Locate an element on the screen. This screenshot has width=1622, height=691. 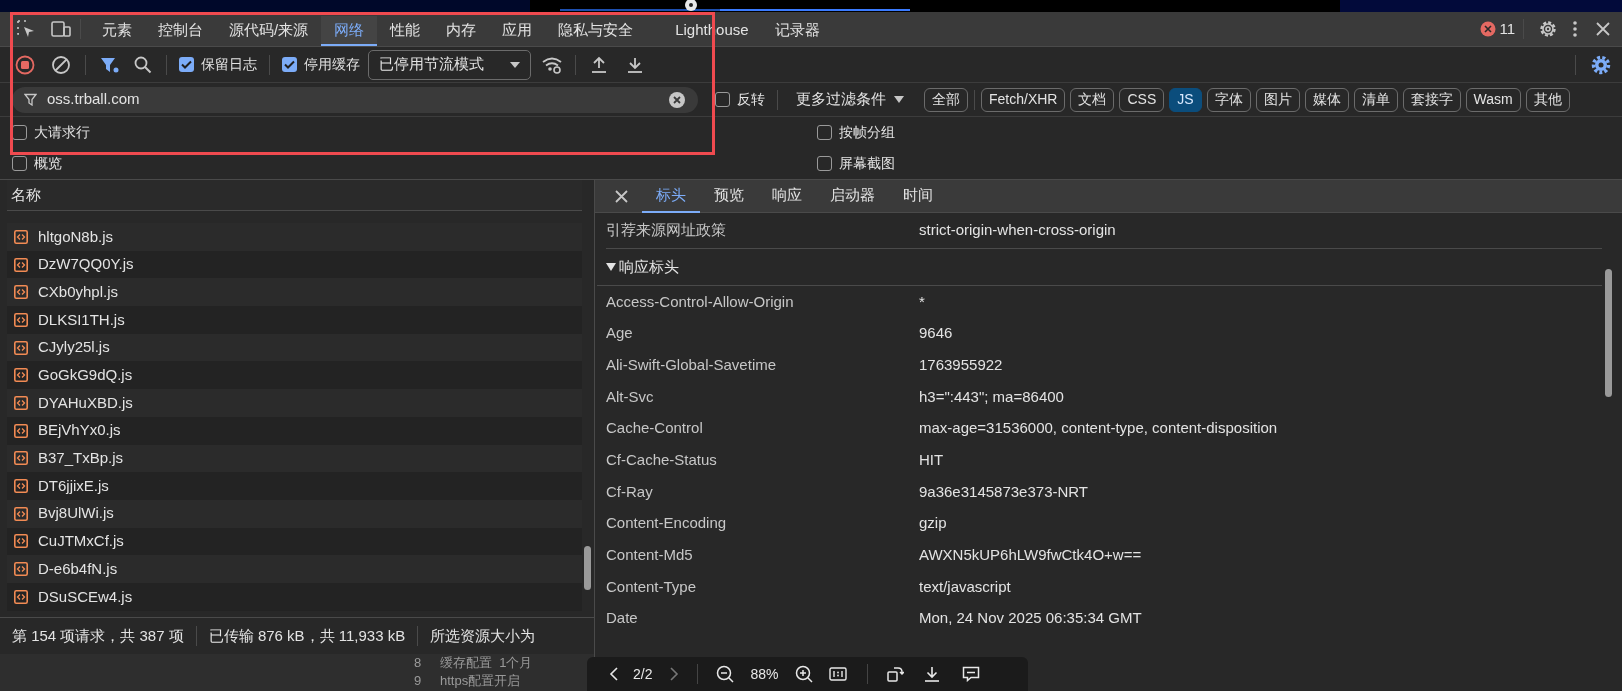
header-name: Content-Type is located at coordinates (652, 586).